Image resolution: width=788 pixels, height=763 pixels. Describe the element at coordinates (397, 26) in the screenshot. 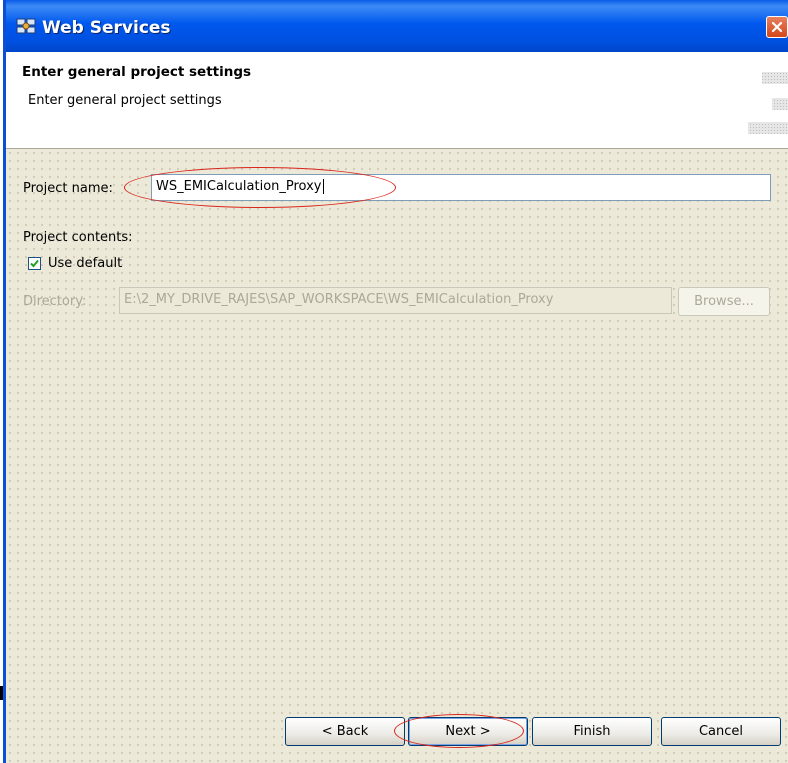

I see `title-bar: Web Services` at that location.